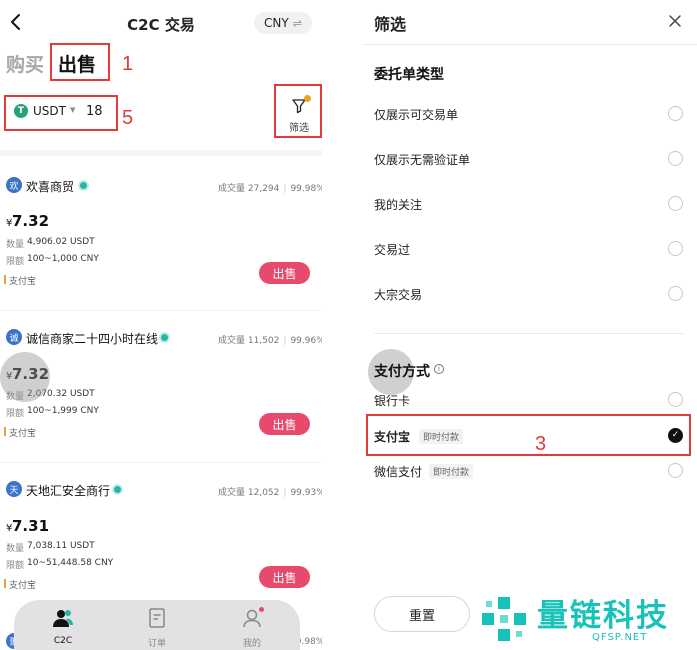 Image resolution: width=697 pixels, height=650 pixels. I want to click on limit-value: 100~1,000 CNY, so click(63, 259).